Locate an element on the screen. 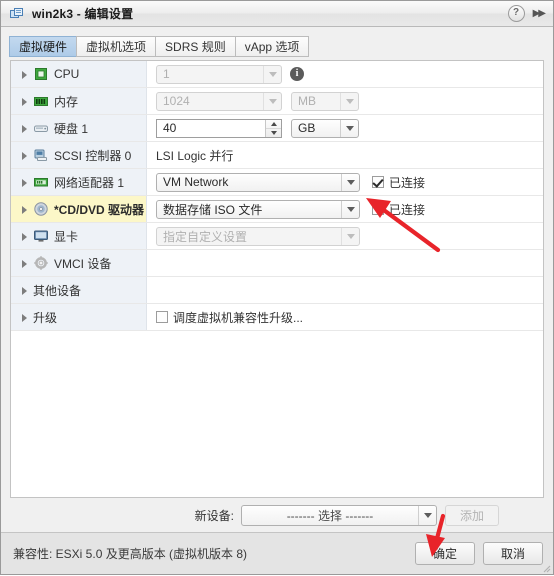  resize-grip-icon is located at coordinates (545, 567).